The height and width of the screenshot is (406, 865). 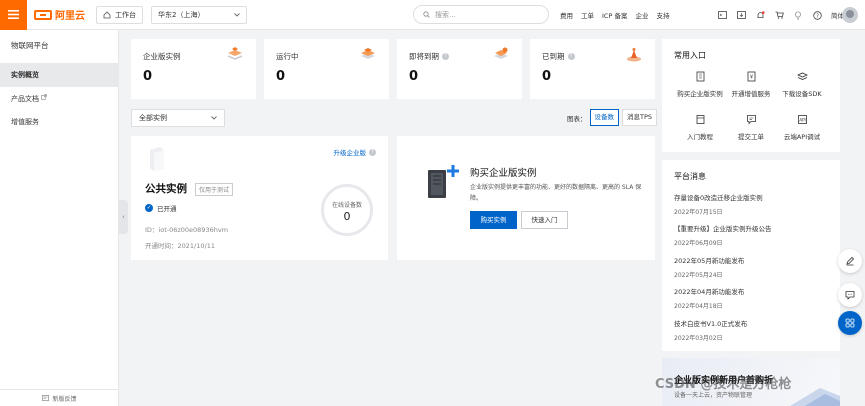 I want to click on toggle-message-tps: 消息TPS, so click(x=640, y=117).